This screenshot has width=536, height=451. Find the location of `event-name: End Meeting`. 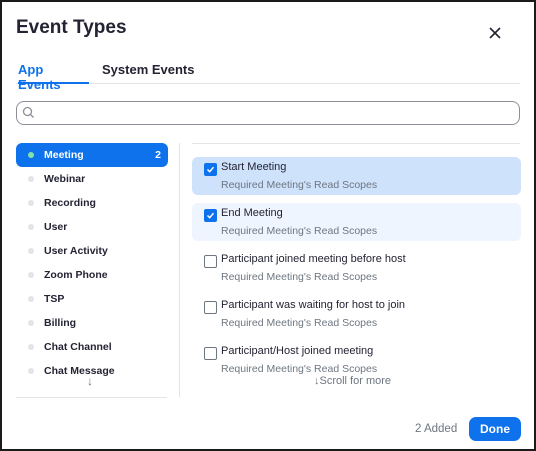

event-name: End Meeting is located at coordinates (252, 213).